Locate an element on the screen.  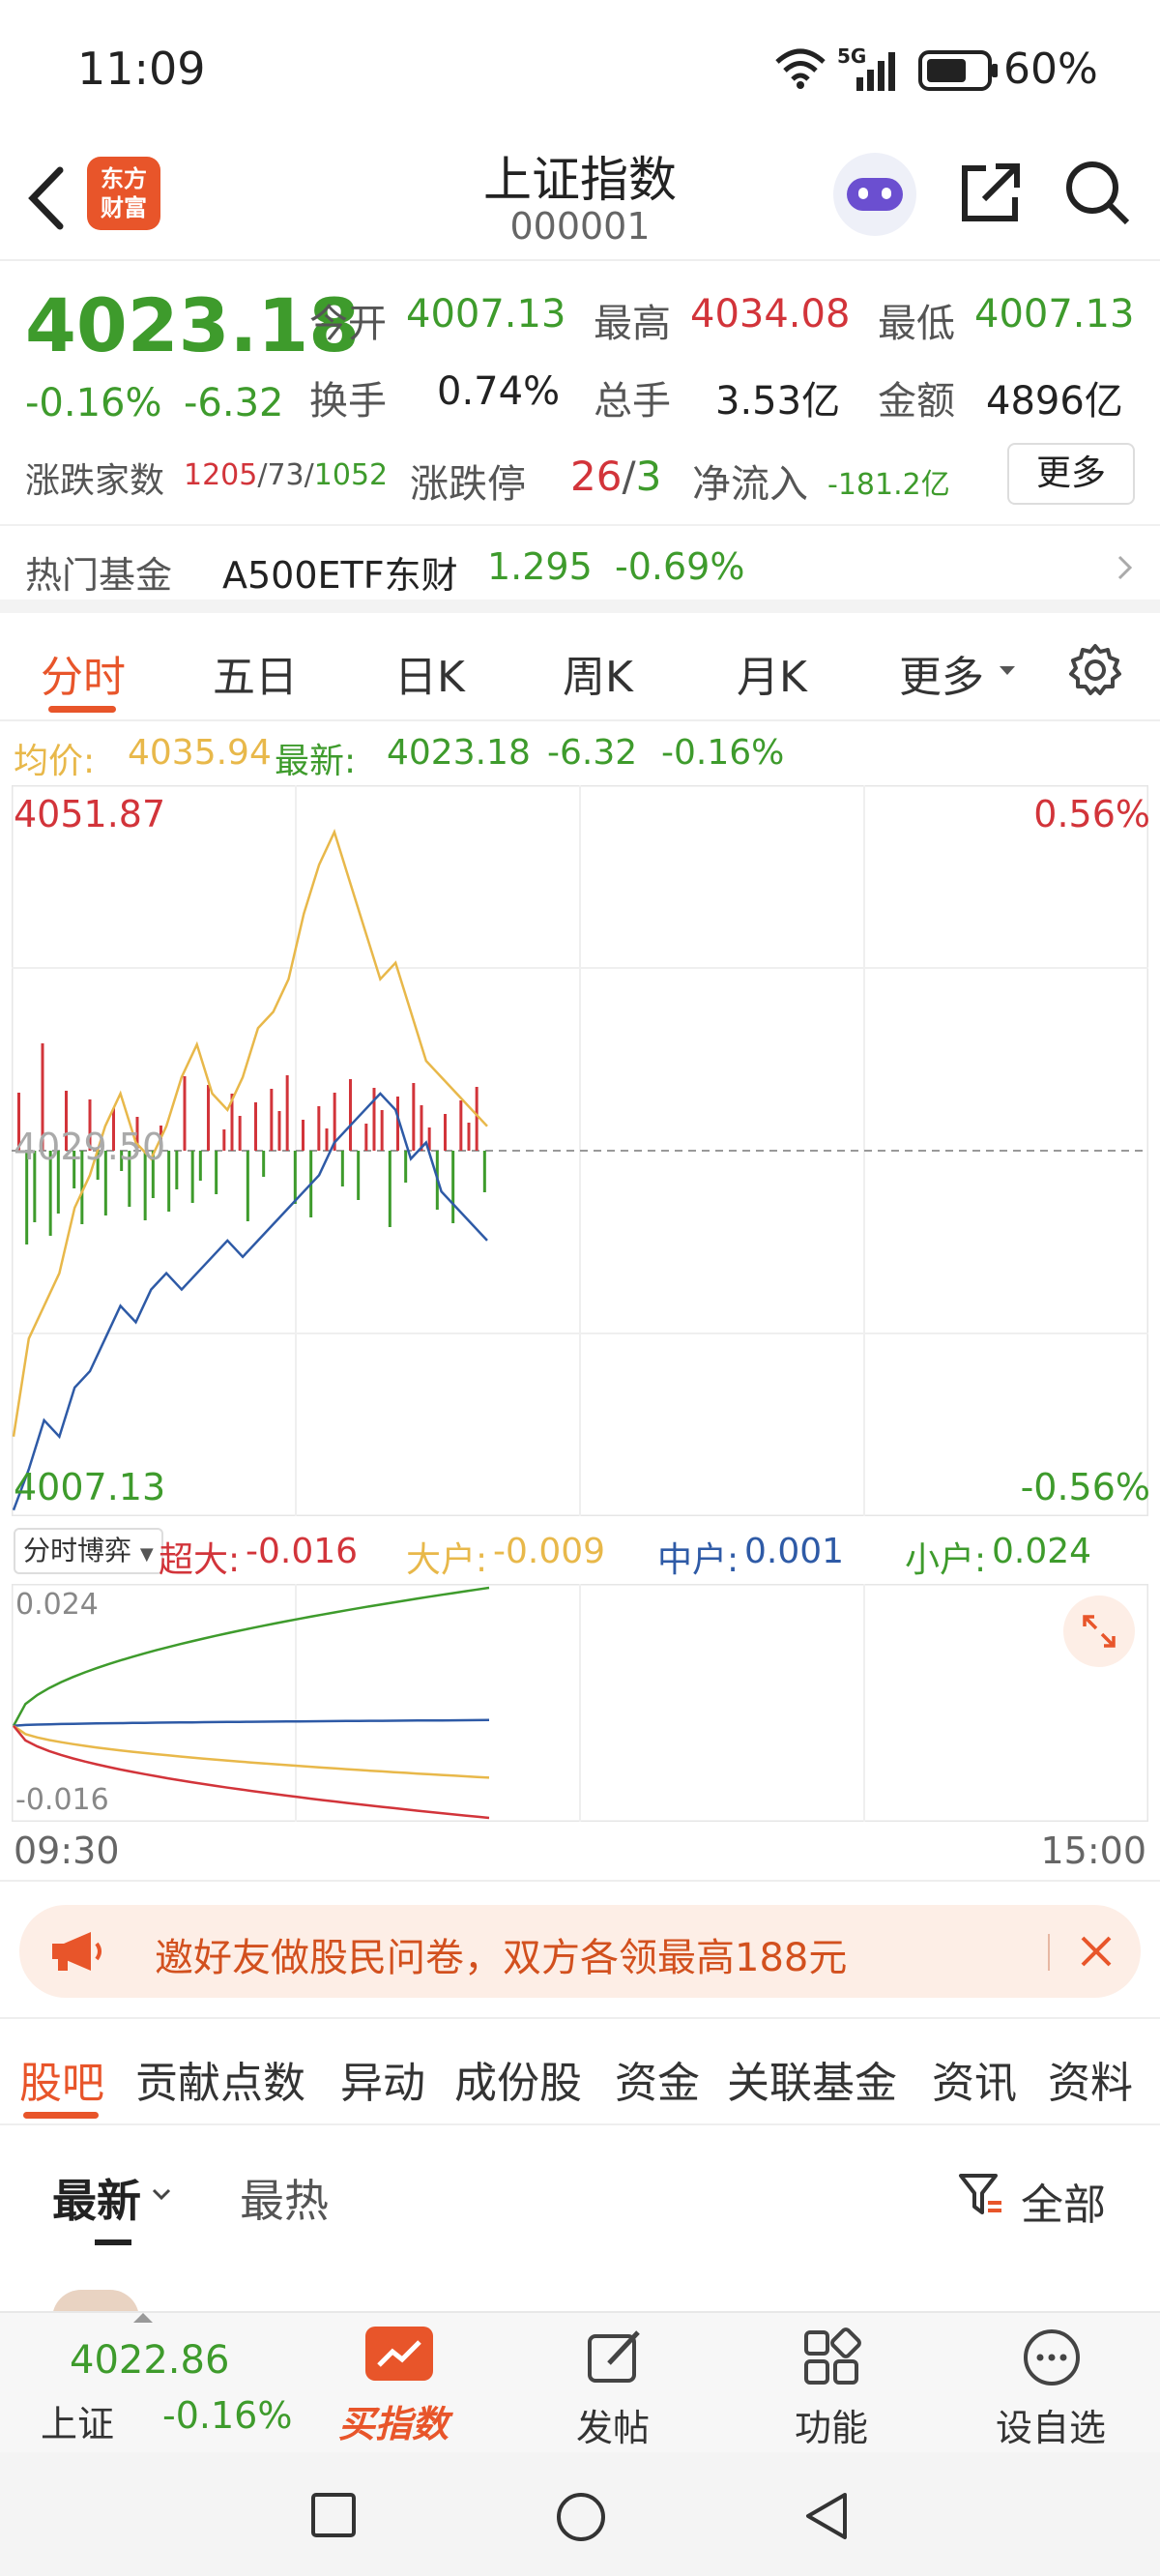
home-circle-icon is located at coordinates (581, 2517).